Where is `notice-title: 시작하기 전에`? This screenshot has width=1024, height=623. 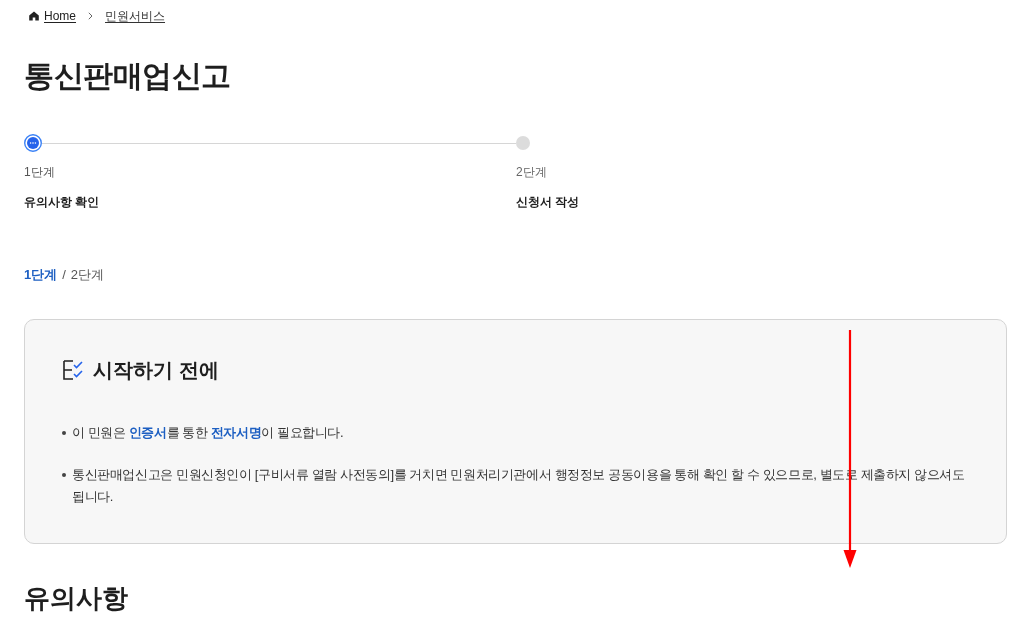 notice-title: 시작하기 전에 is located at coordinates (156, 370).